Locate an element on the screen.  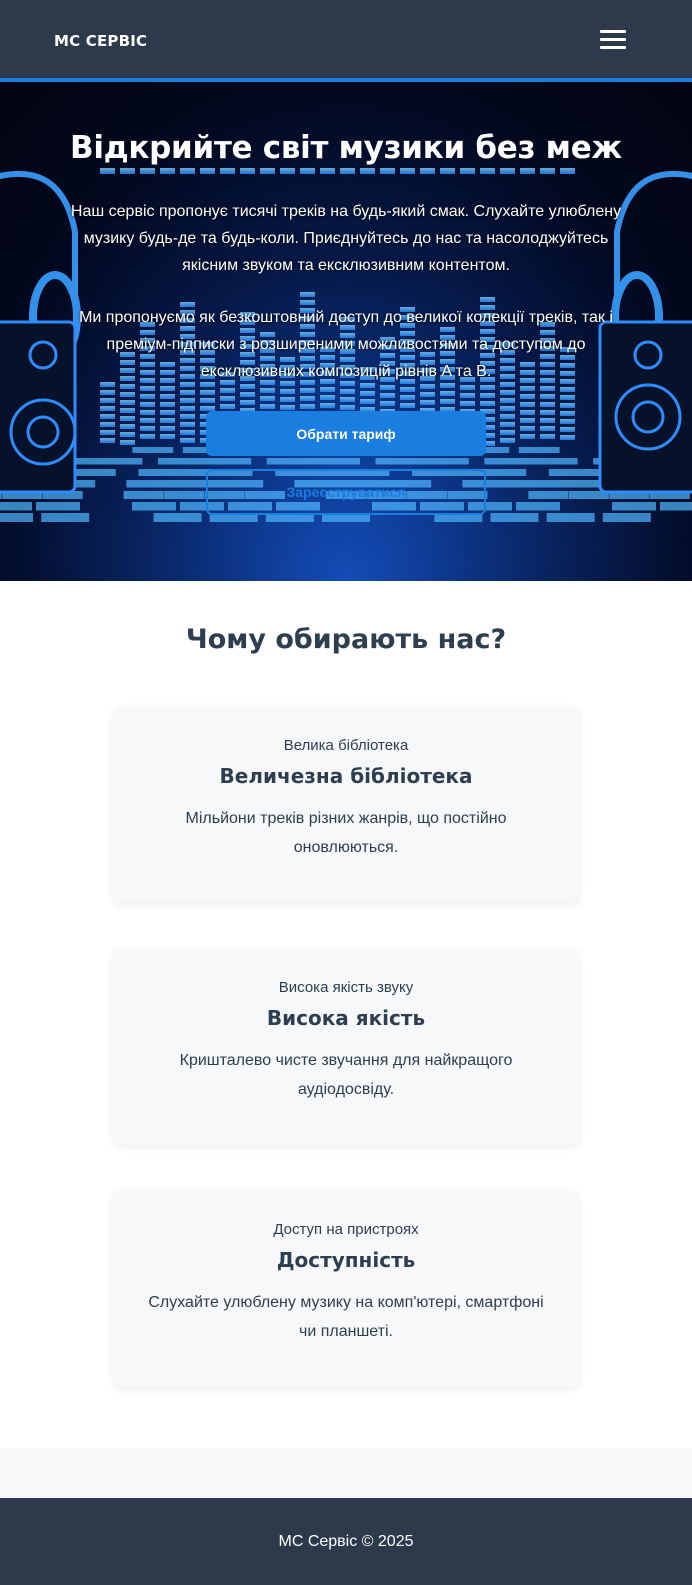
features-title: Чому обирають нас? is located at coordinates (346, 639).